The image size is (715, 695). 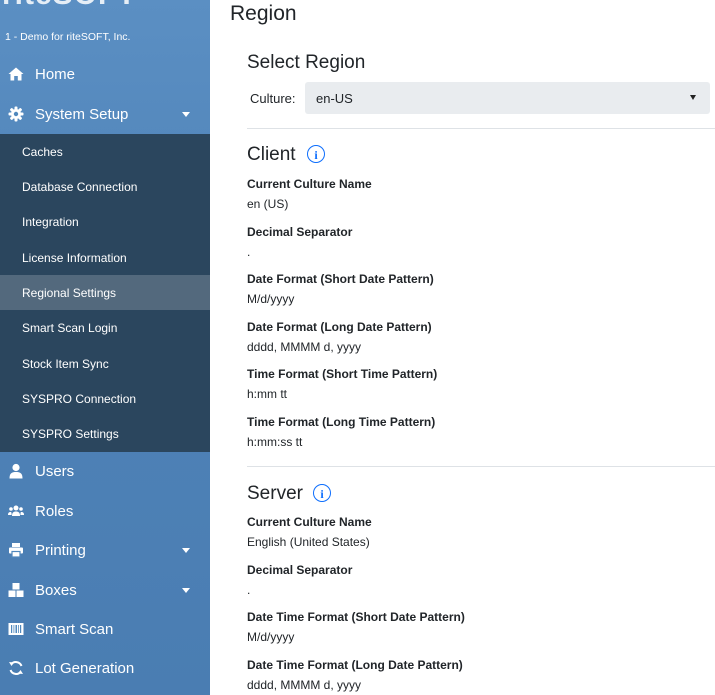 I want to click on submenu-item-label: License Information, so click(x=74, y=258).